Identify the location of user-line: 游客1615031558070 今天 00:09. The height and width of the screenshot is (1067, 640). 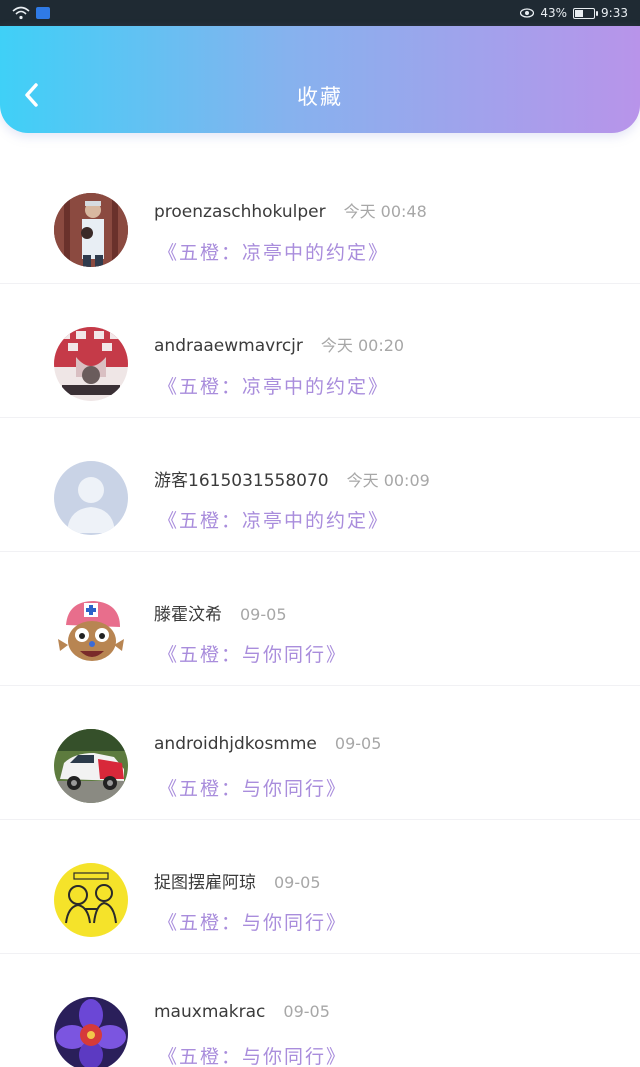
(292, 478).